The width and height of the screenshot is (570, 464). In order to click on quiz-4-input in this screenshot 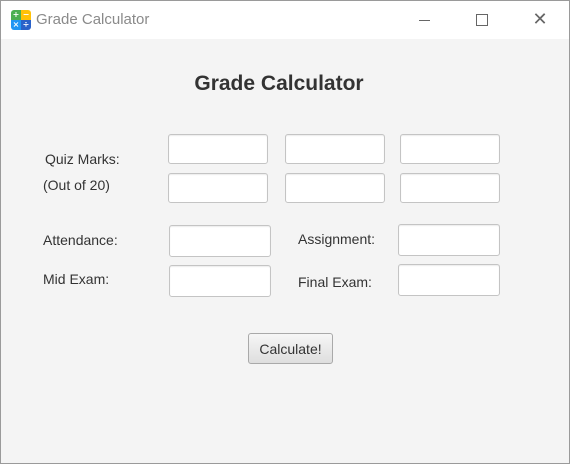, I will do `click(218, 188)`.